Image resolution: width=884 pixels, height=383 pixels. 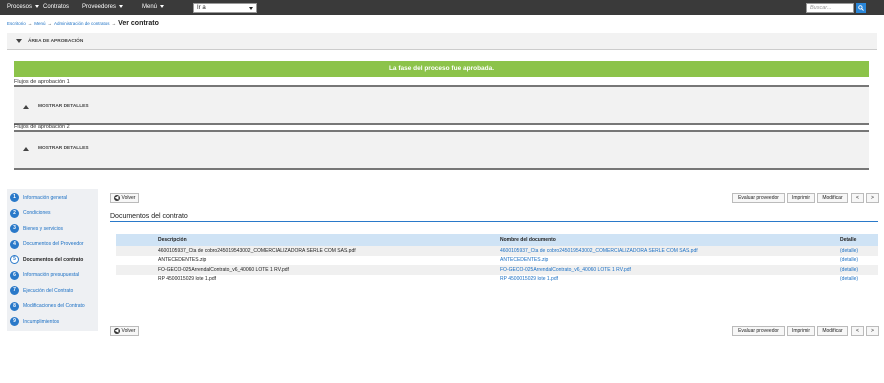 What do you see at coordinates (45, 197) in the screenshot?
I see `sidebar-item-label: Información general` at bounding box center [45, 197].